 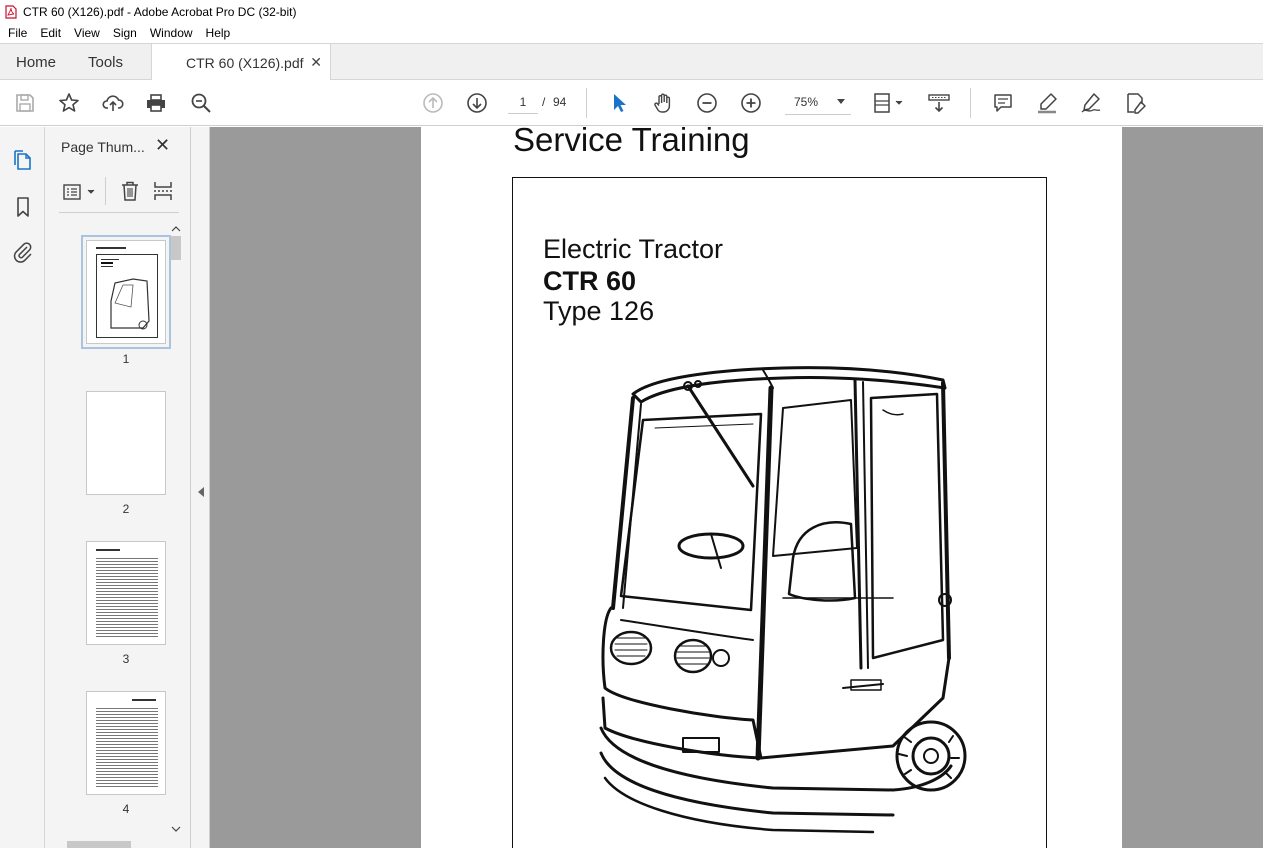 I want to click on menu-bar: File Edit View Sign Window Help, so click(x=631, y=33).